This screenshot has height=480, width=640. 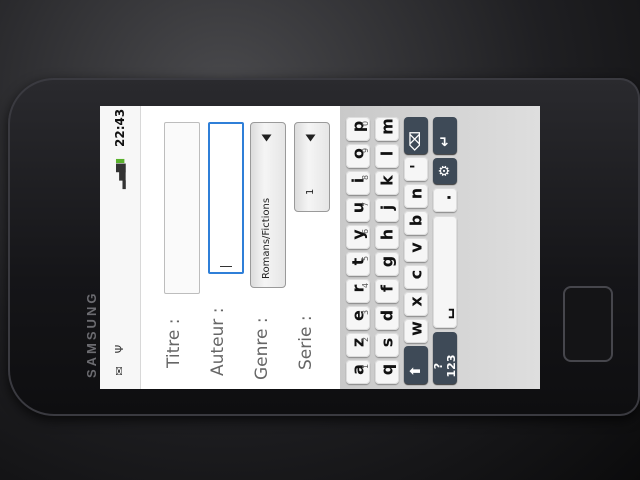 I want to click on series-label: Serie :, so click(x=306, y=342).